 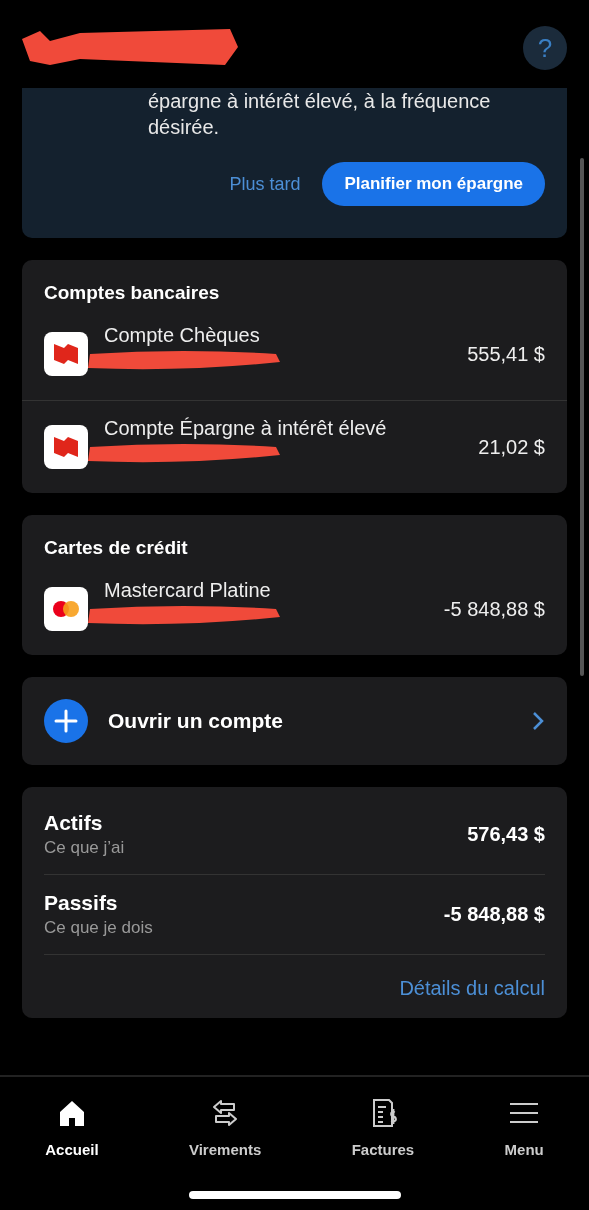 What do you see at coordinates (278, 335) in the screenshot?
I see `account-name: Compte Chèques` at bounding box center [278, 335].